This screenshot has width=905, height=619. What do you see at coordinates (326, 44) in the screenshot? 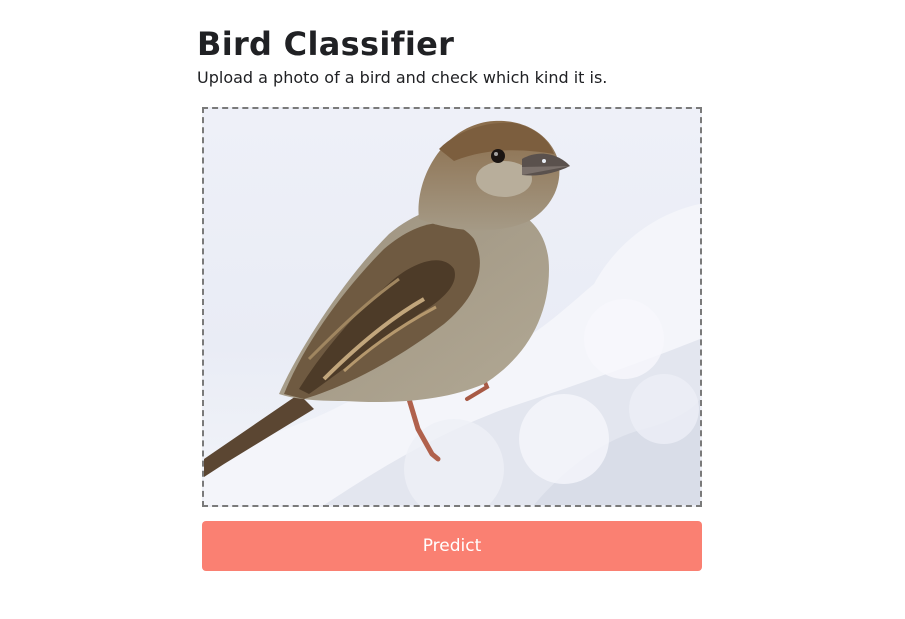
I see `page-title: Bird Classifier` at bounding box center [326, 44].